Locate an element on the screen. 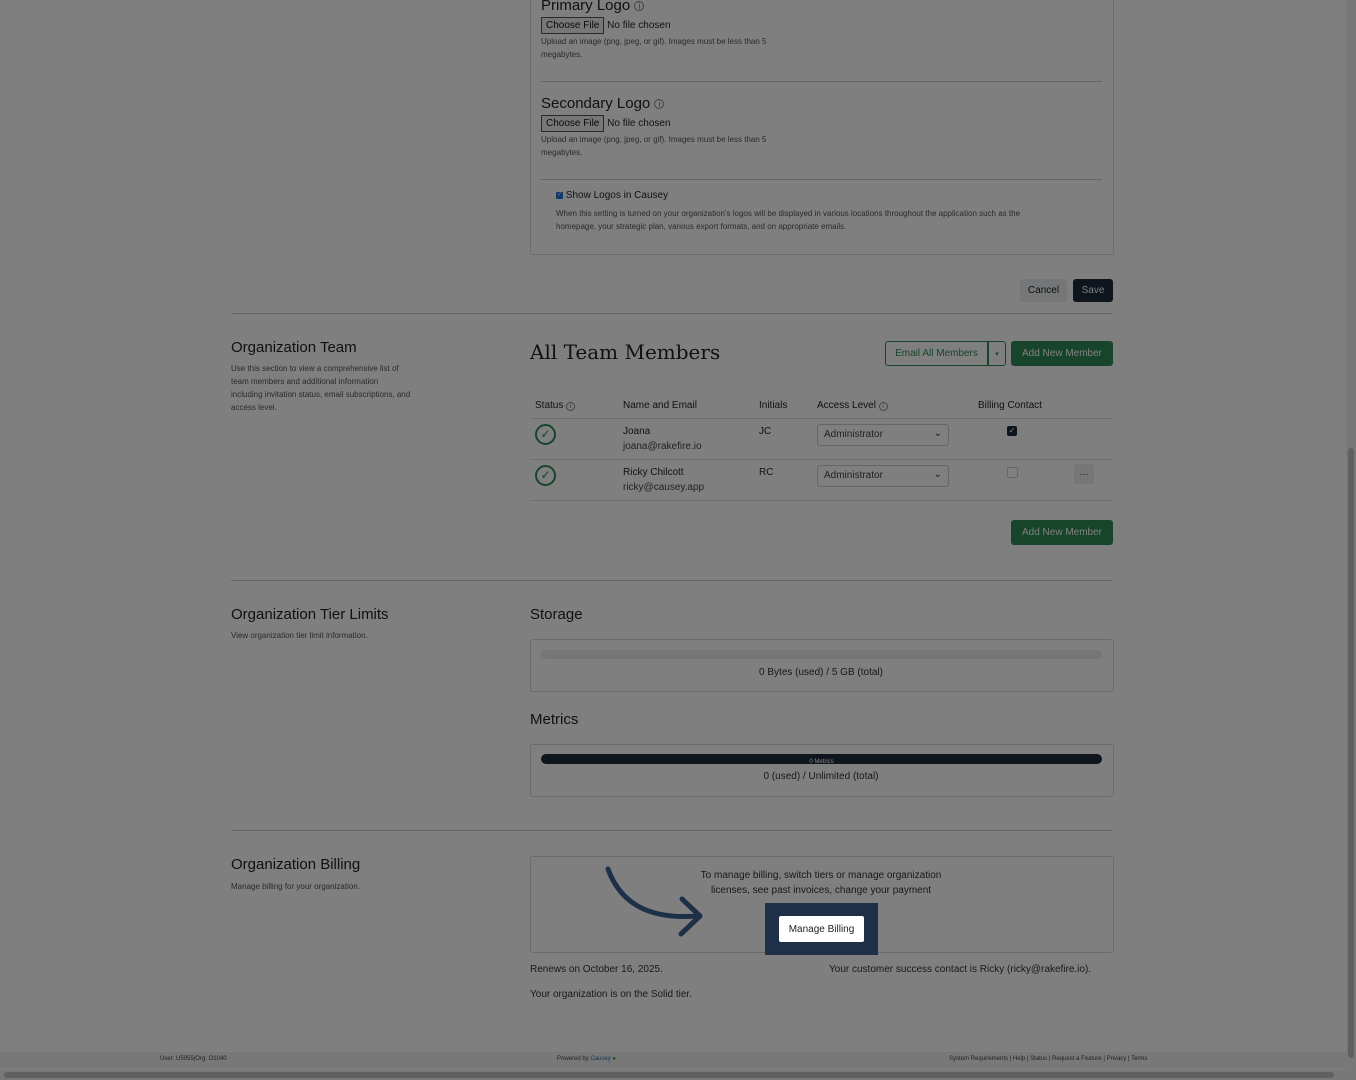  tier-section-title: Organization Tier Limits is located at coordinates (310, 614).